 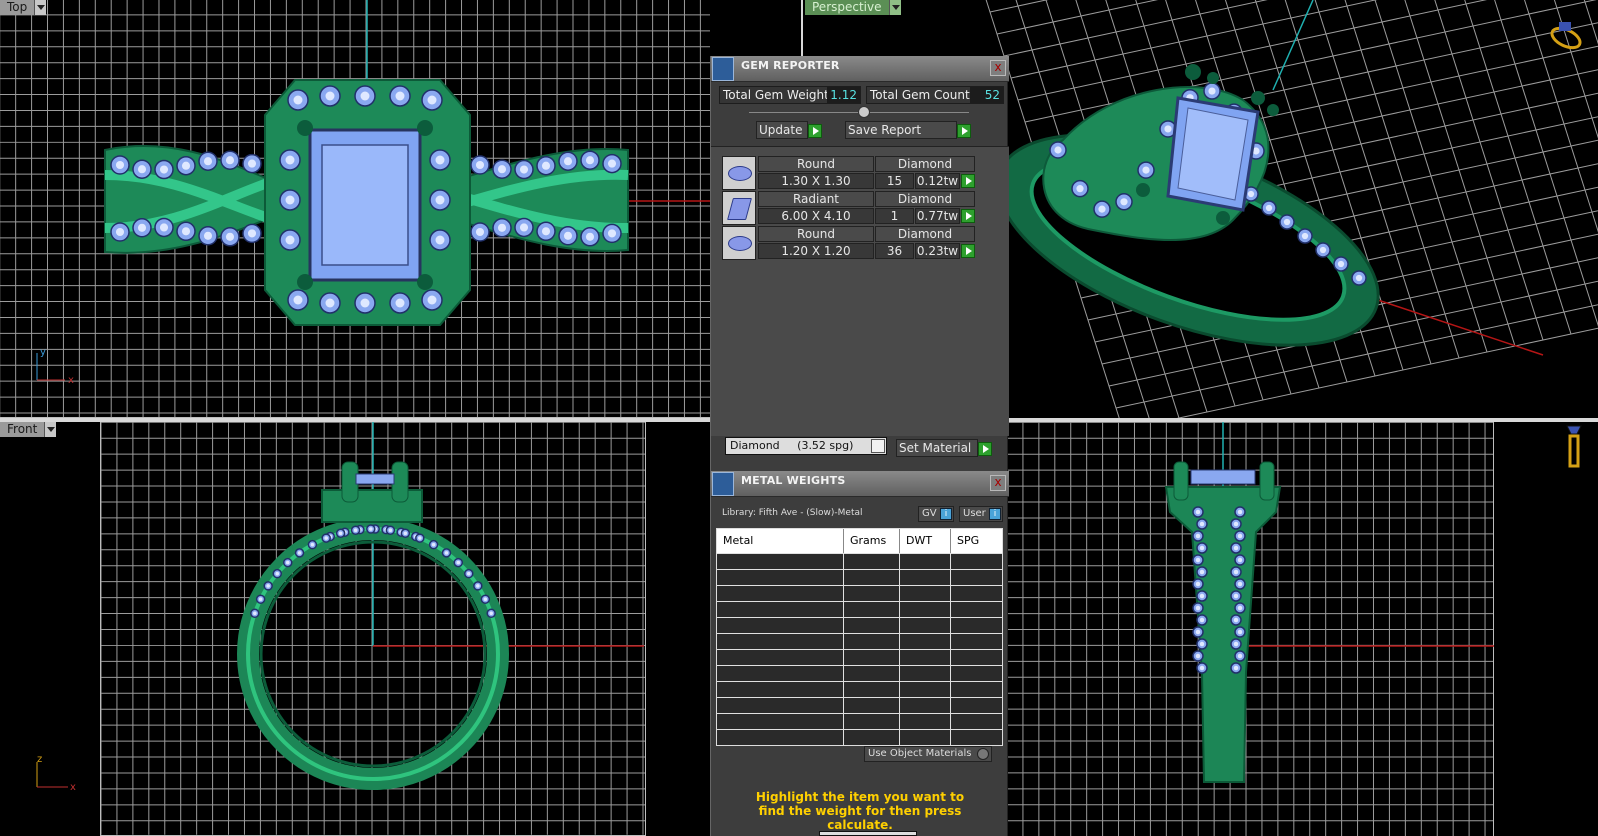 I want to click on update-button: Update, so click(x=790, y=130).